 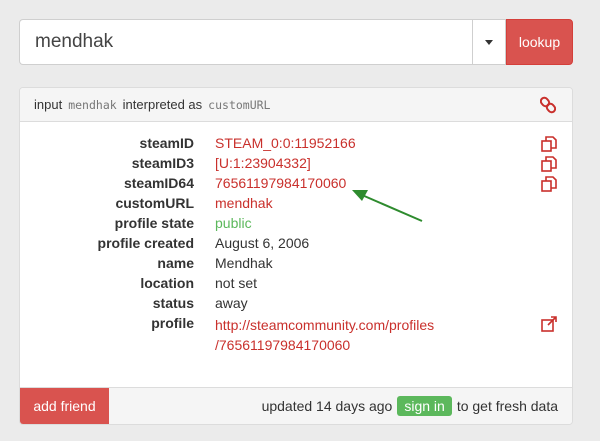 I want to click on detail-label: steamID, so click(x=166, y=143).